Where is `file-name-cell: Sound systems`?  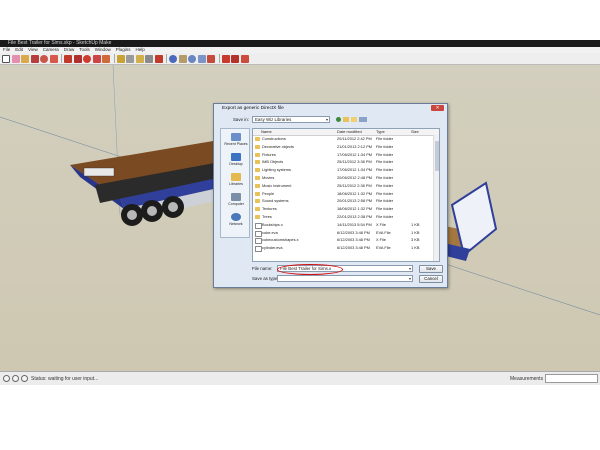
file-name-cell: Sound systems is located at coordinates (275, 201).